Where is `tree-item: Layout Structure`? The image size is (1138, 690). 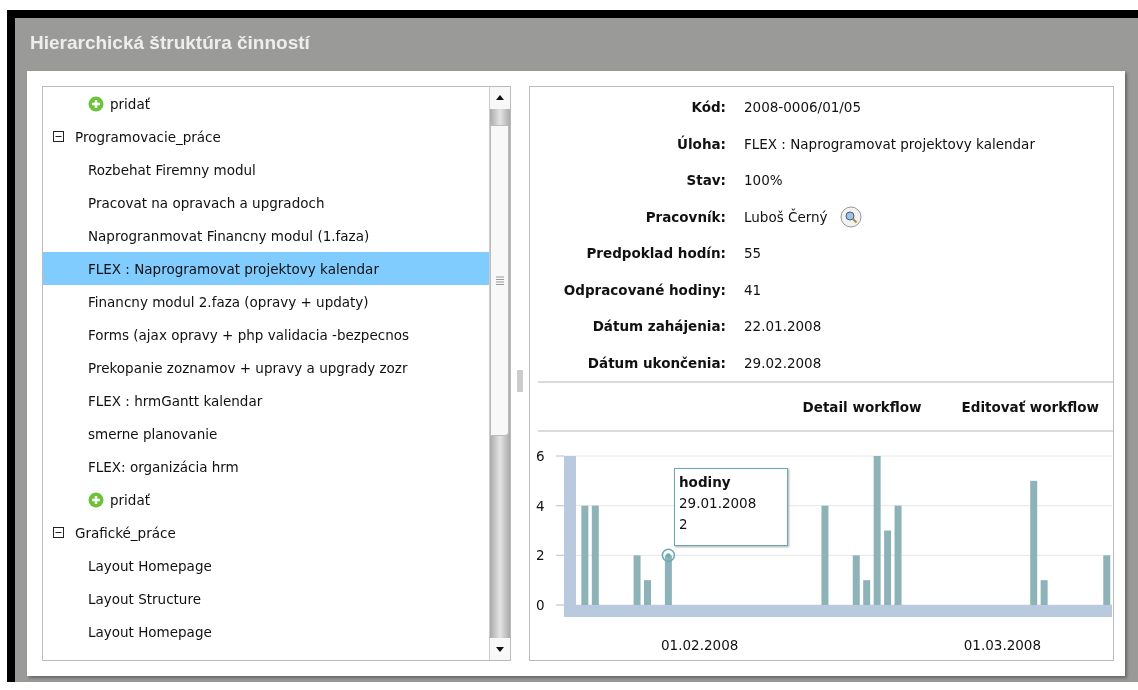
tree-item: Layout Structure is located at coordinates (266, 598).